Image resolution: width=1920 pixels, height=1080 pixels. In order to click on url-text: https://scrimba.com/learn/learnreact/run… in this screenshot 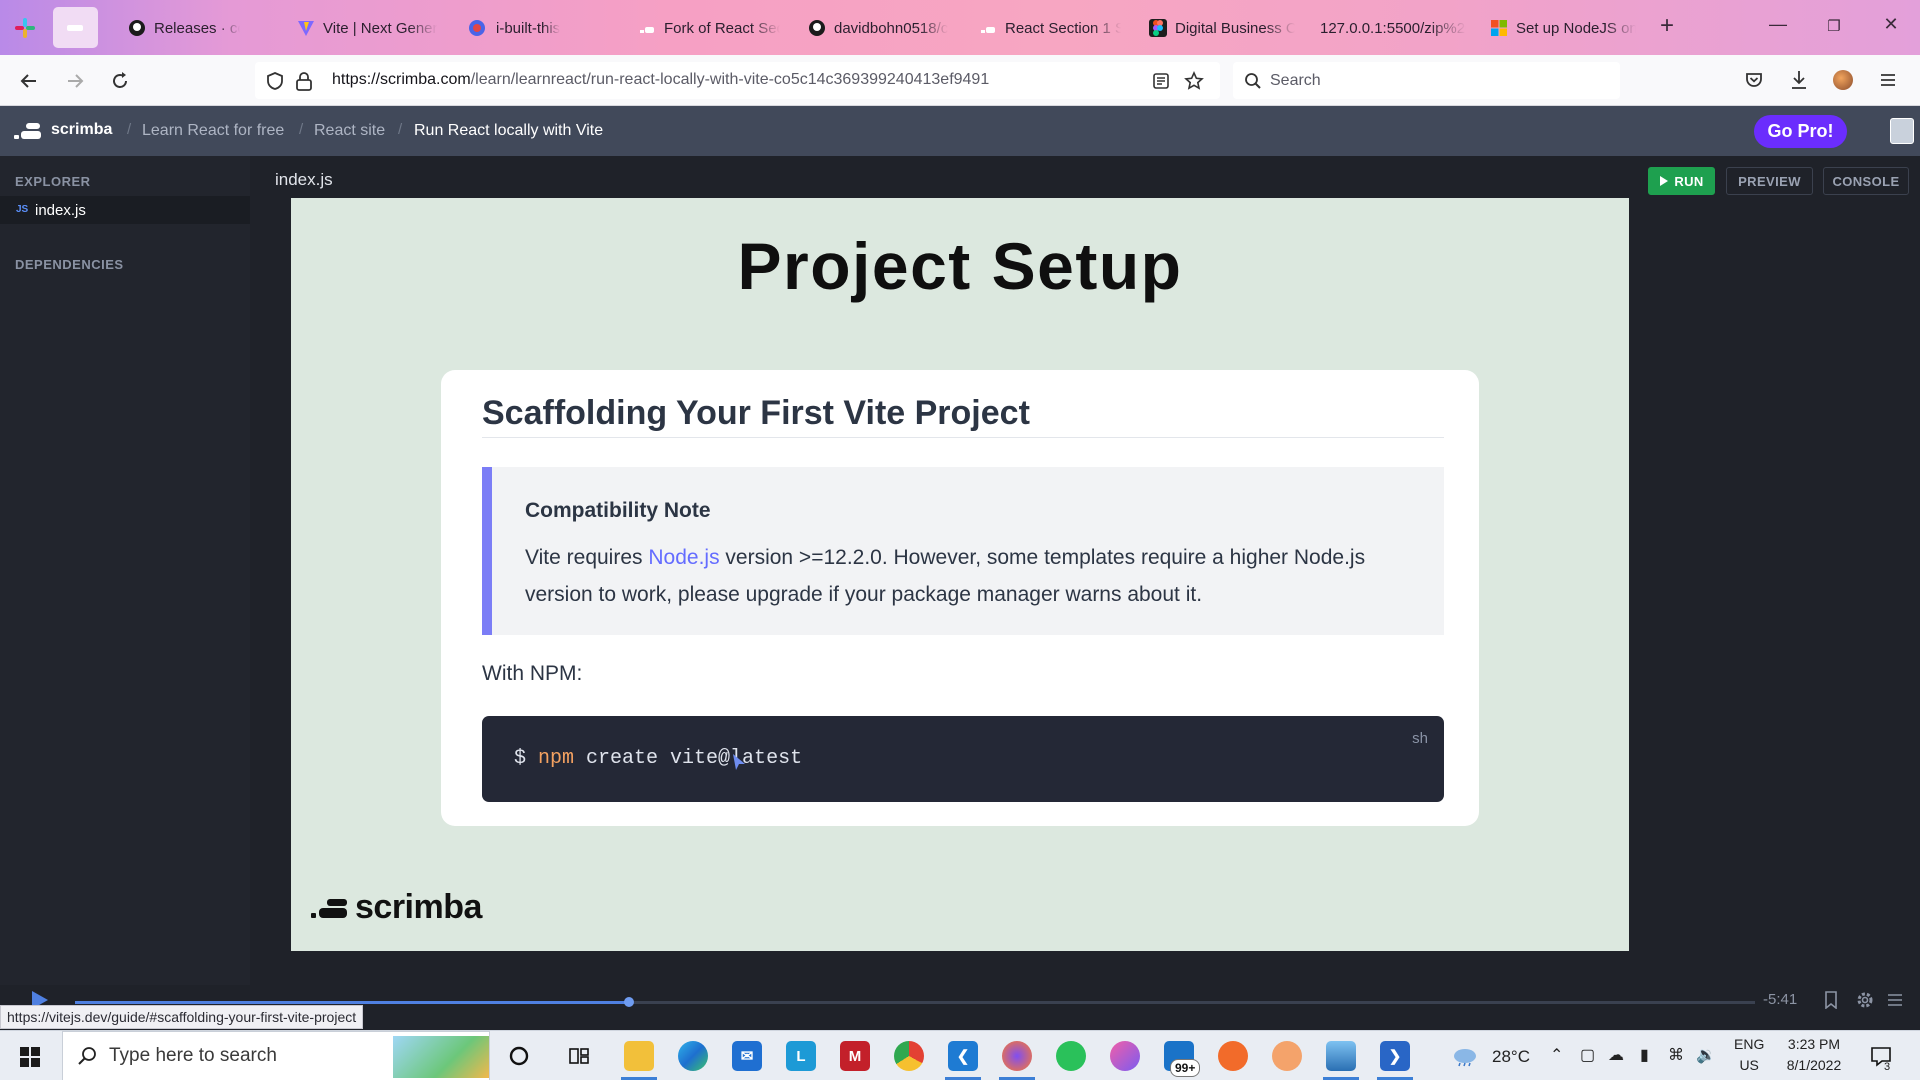, I will do `click(661, 79)`.